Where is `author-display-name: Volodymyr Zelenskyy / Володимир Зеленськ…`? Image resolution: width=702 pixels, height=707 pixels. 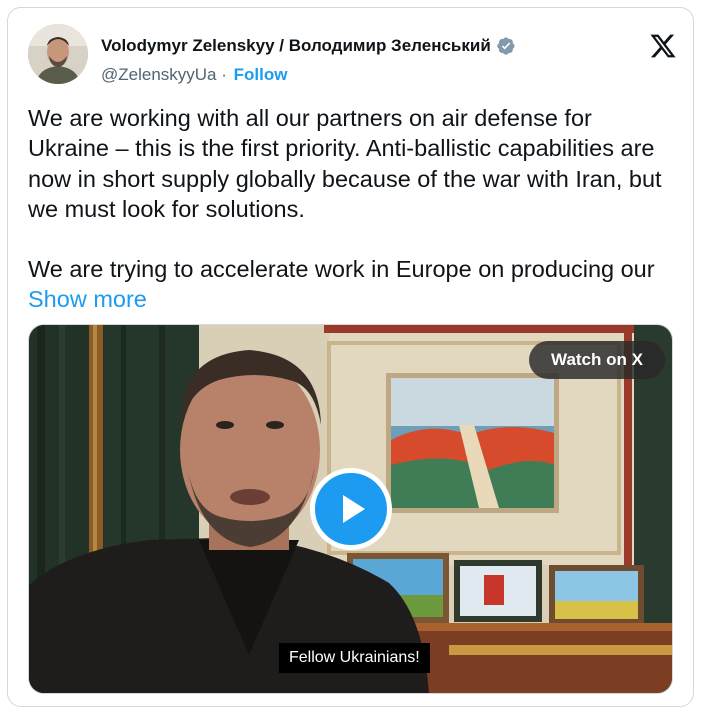 author-display-name: Volodymyr Zelenskyy / Володимир Зеленськ… is located at coordinates (296, 46).